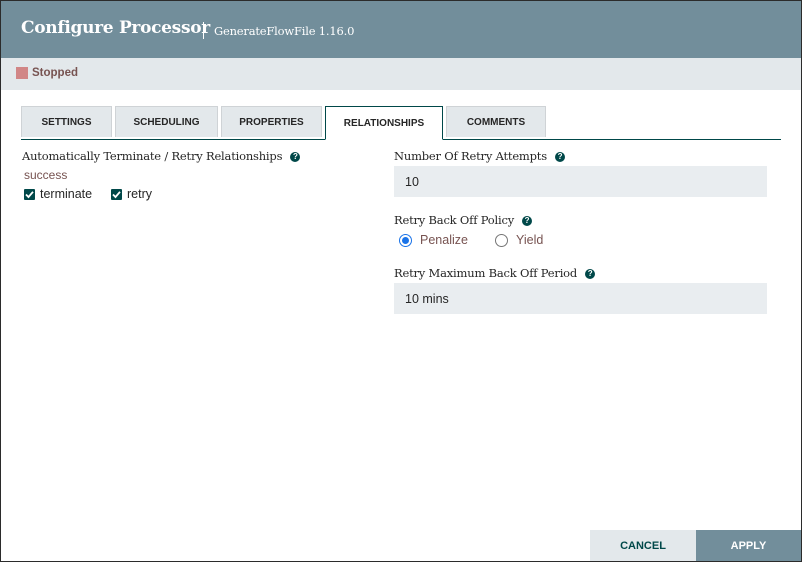  What do you see at coordinates (496, 121) in the screenshot?
I see `tab-comments: COMMENTS` at bounding box center [496, 121].